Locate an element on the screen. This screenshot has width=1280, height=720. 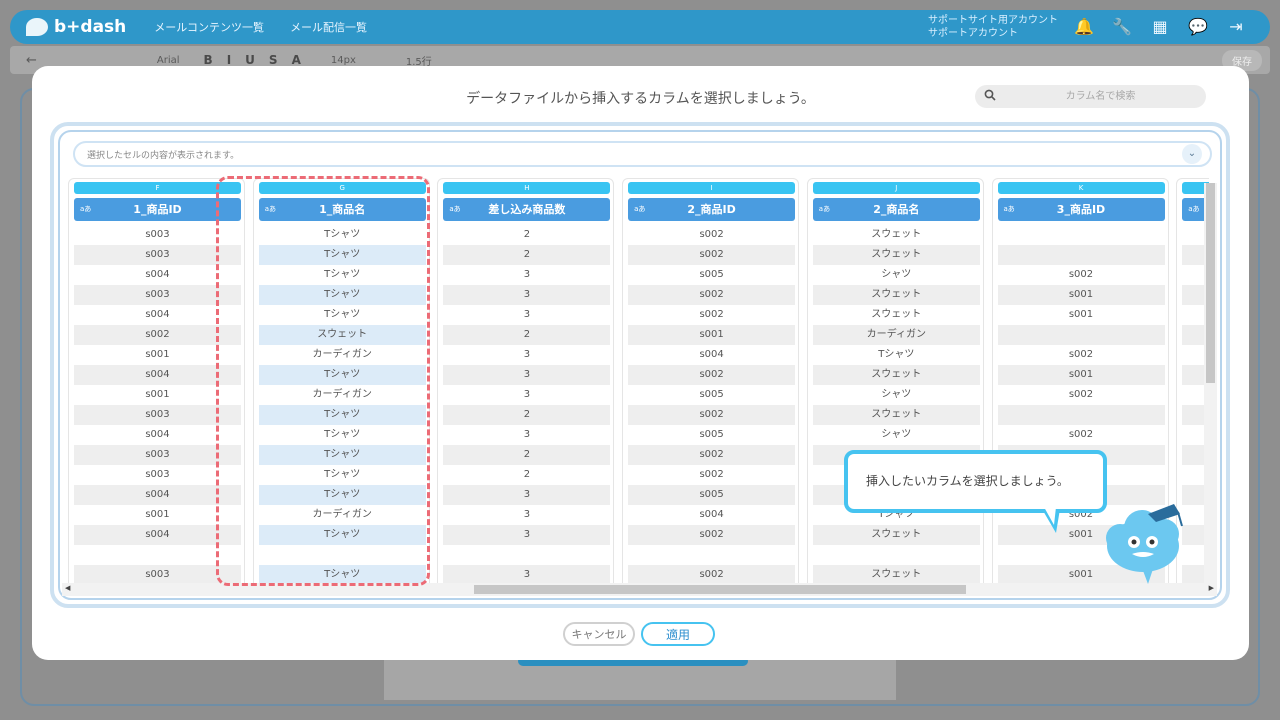
search-input is located at coordinates (1100, 96).